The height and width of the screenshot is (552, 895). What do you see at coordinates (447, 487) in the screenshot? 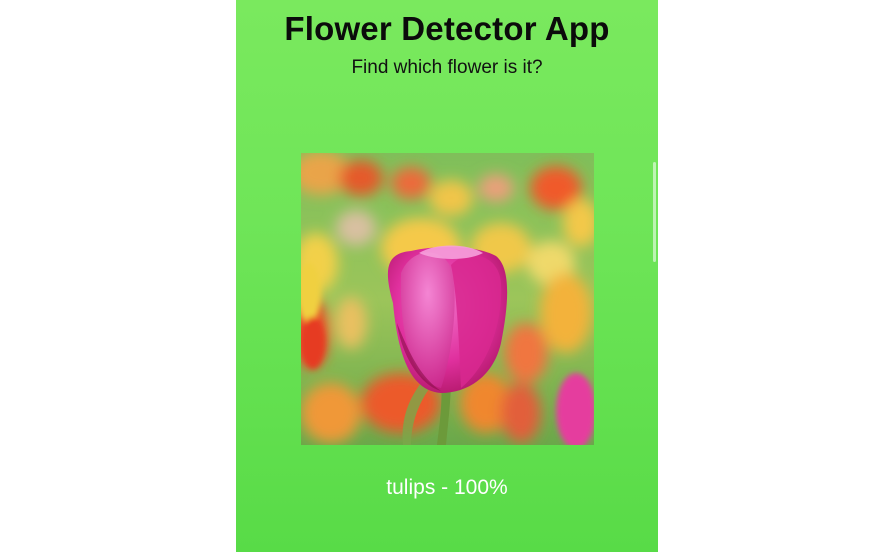
I see `prediction-result: tulips - 100%` at bounding box center [447, 487].